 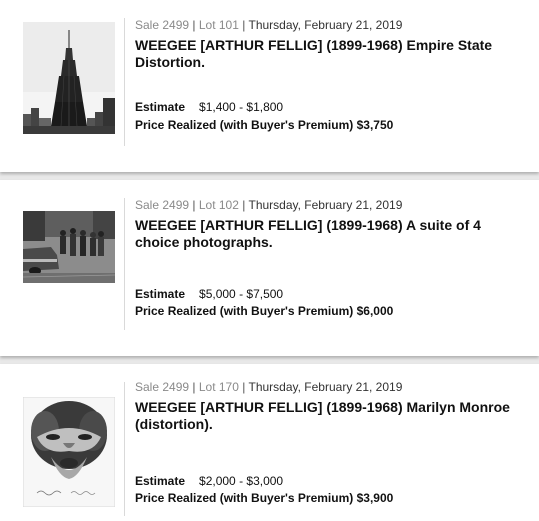 I want to click on estimate-value: $5,000 - $7,500, so click(x=241, y=294).